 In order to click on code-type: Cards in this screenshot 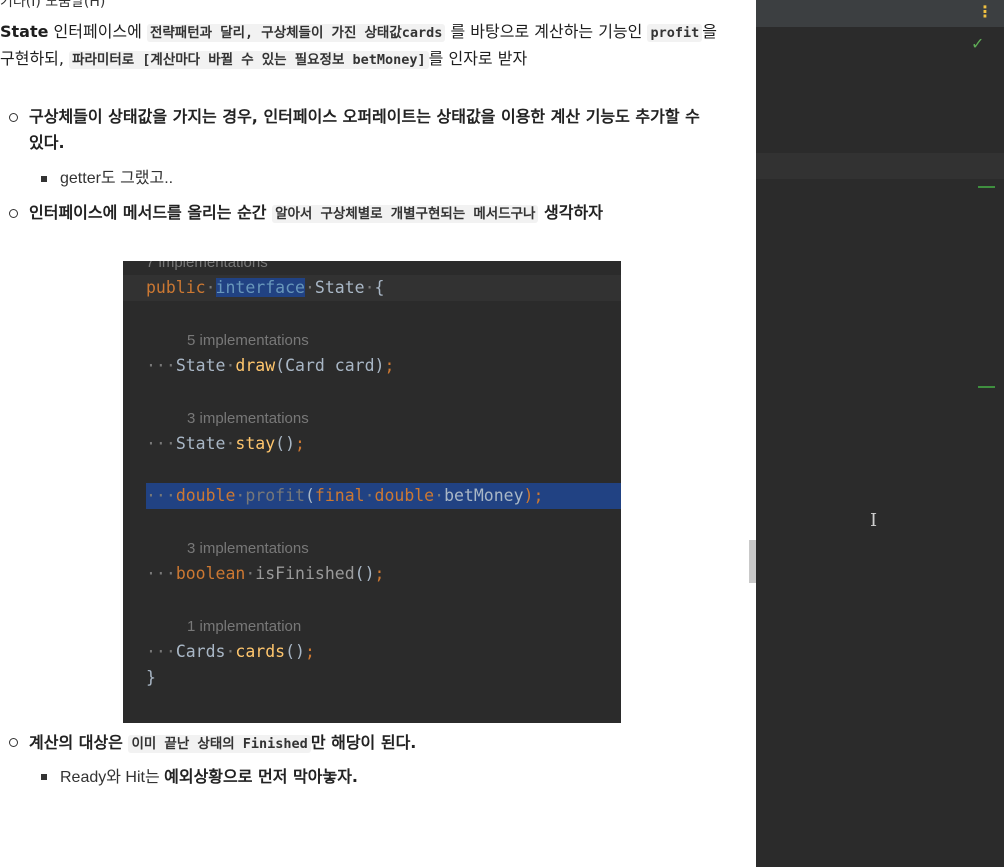, I will do `click(200, 651)`.